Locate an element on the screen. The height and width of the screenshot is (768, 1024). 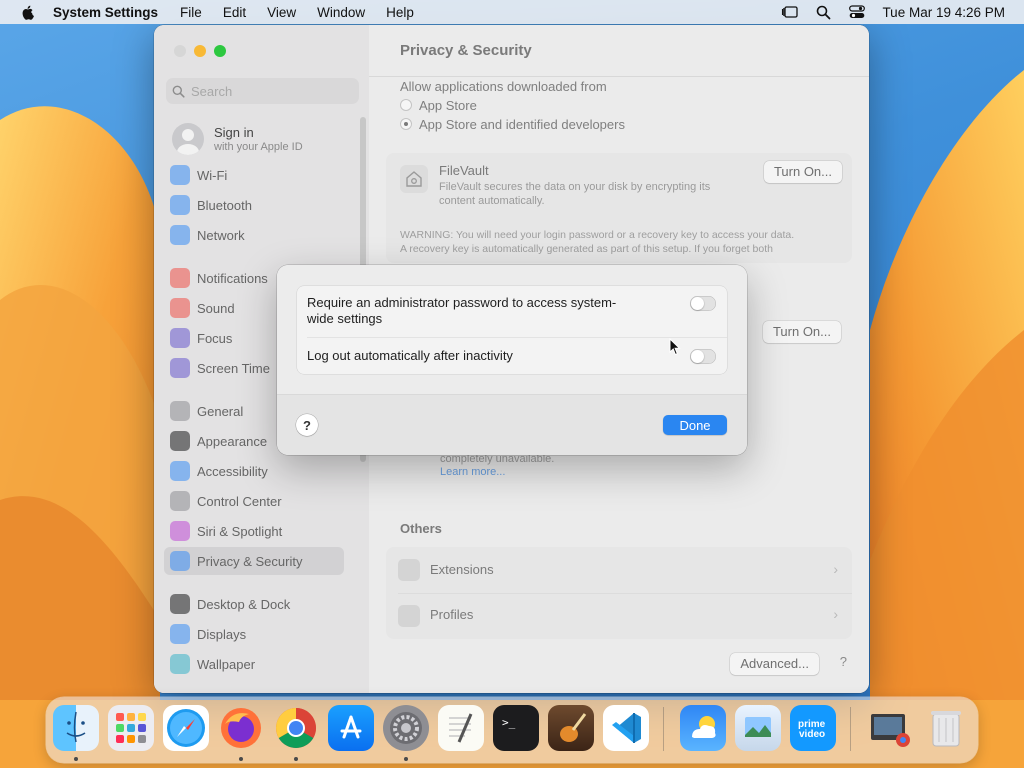
menubar-clock: Tue Mar 19 4:26 PM is located at coordinates (943, 12).